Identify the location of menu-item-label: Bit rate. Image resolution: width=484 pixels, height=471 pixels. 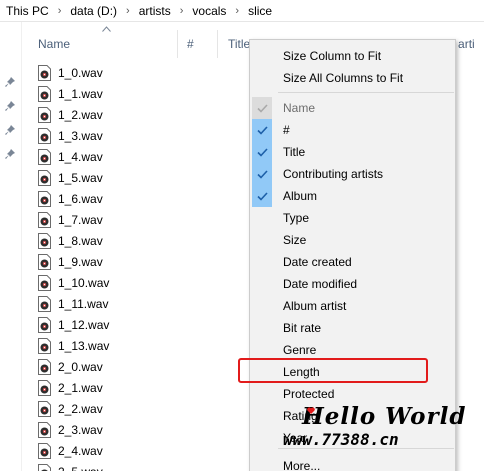
(302, 328).